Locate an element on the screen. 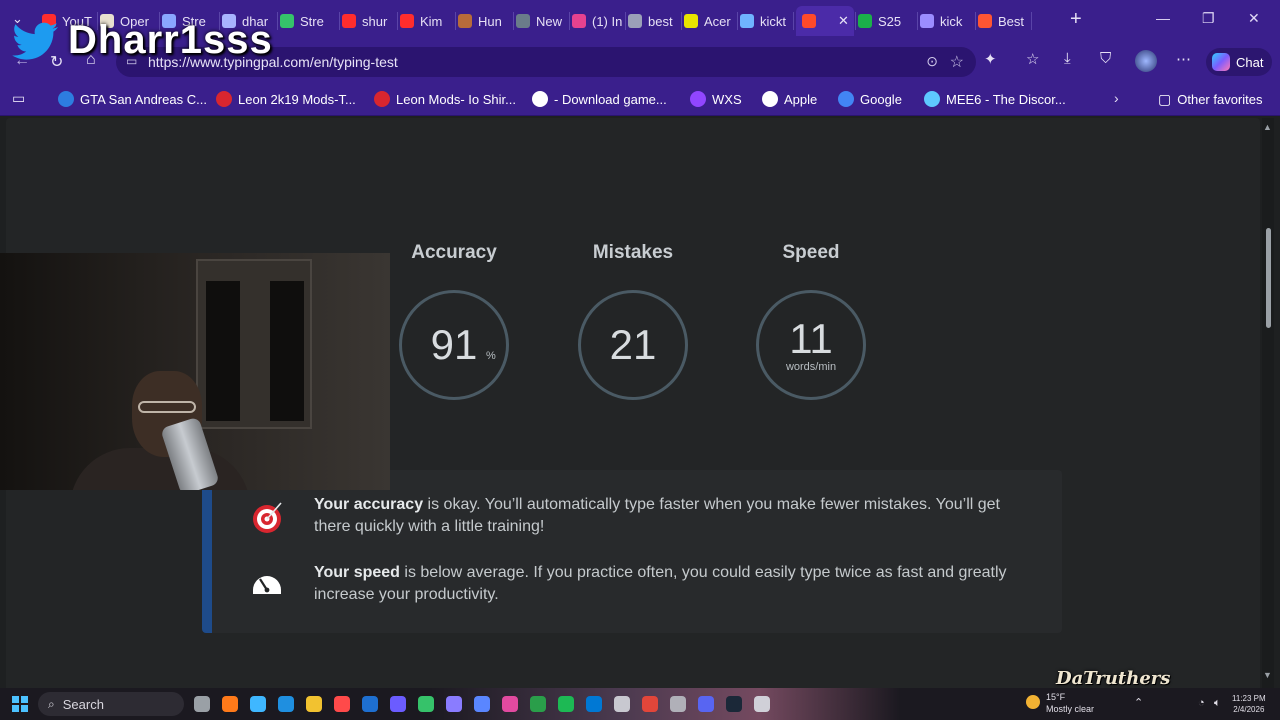 The width and height of the screenshot is (1280, 720). weather-icon is located at coordinates (1033, 702).